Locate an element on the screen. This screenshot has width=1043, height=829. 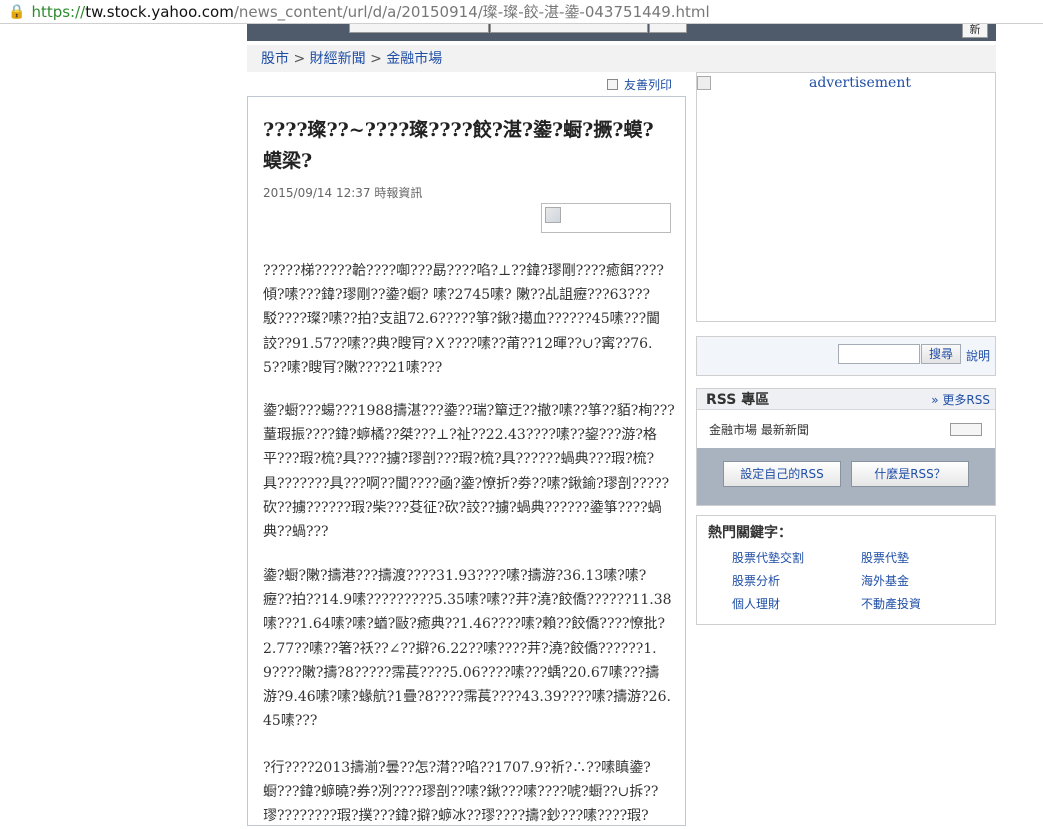
friendly-print-label: 友善列印 is located at coordinates (648, 85).